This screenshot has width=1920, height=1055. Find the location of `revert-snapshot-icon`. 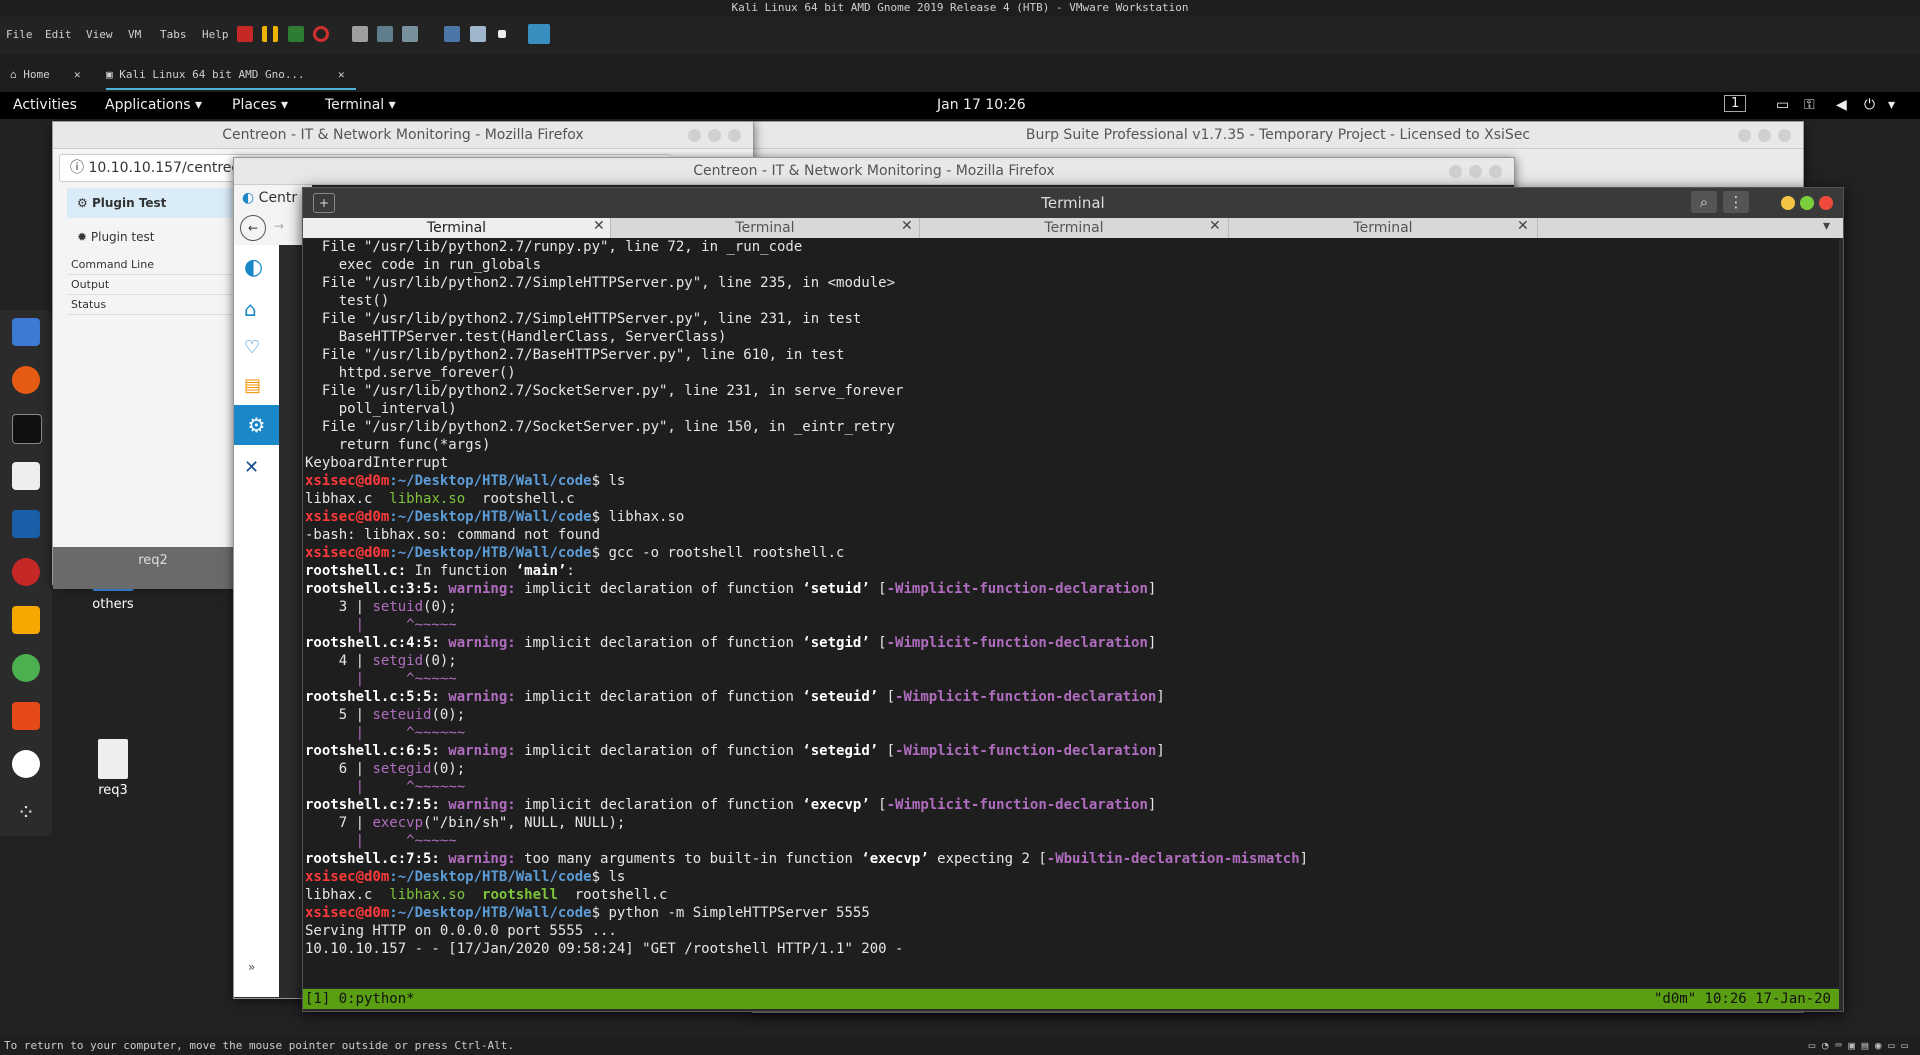

revert-snapshot-icon is located at coordinates (385, 34).